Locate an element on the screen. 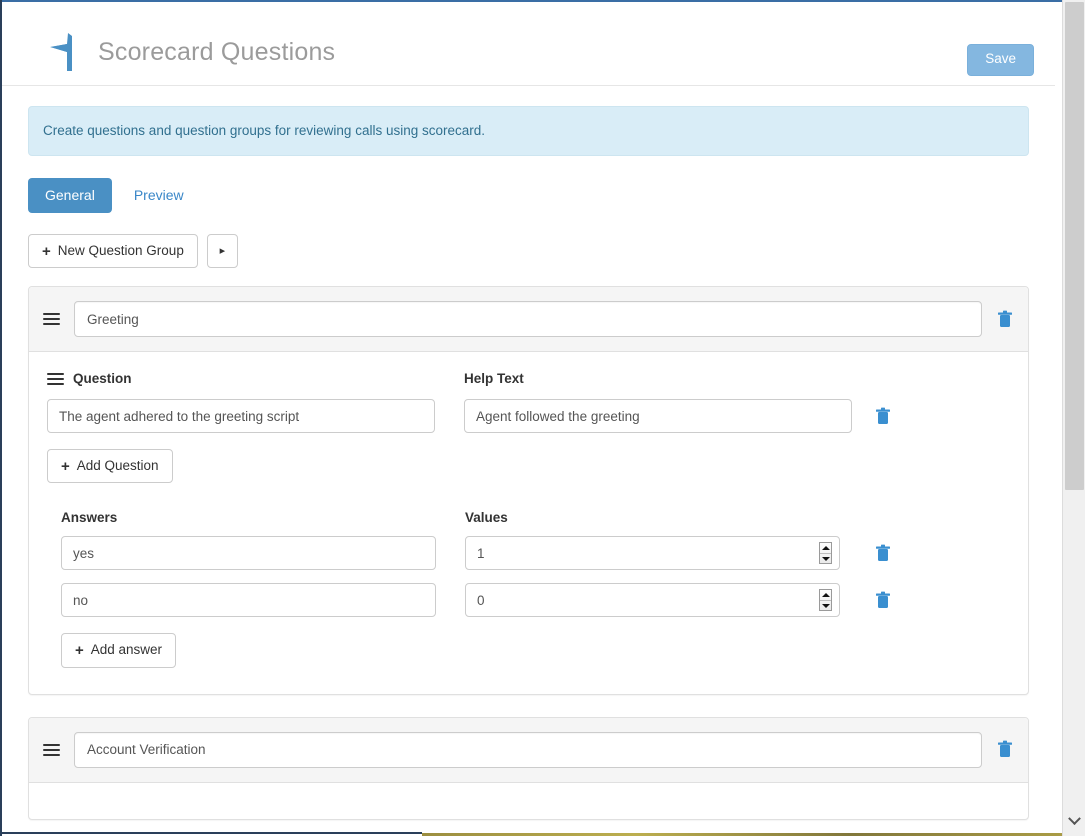 The height and width of the screenshot is (836, 1085). scrollbar-down-button is located at coordinates (1074, 821).